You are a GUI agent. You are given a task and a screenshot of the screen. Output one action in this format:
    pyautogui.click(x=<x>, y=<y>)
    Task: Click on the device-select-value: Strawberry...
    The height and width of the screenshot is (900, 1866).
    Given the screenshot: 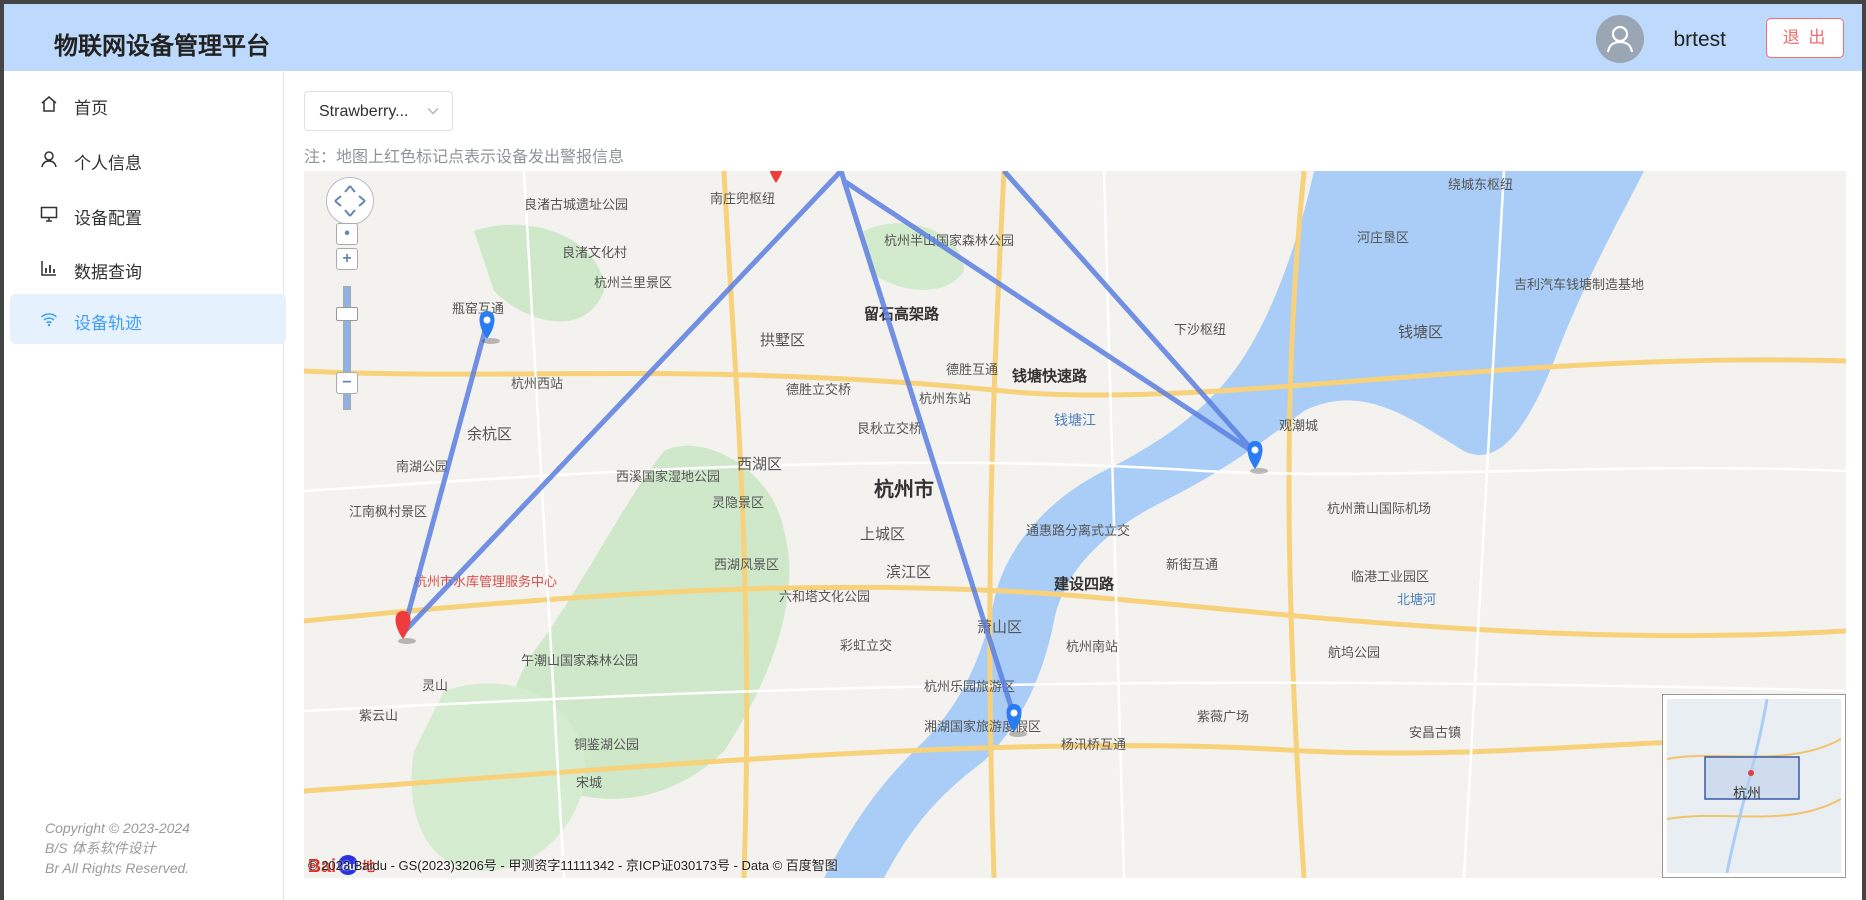 What is the action you would take?
    pyautogui.click(x=364, y=111)
    